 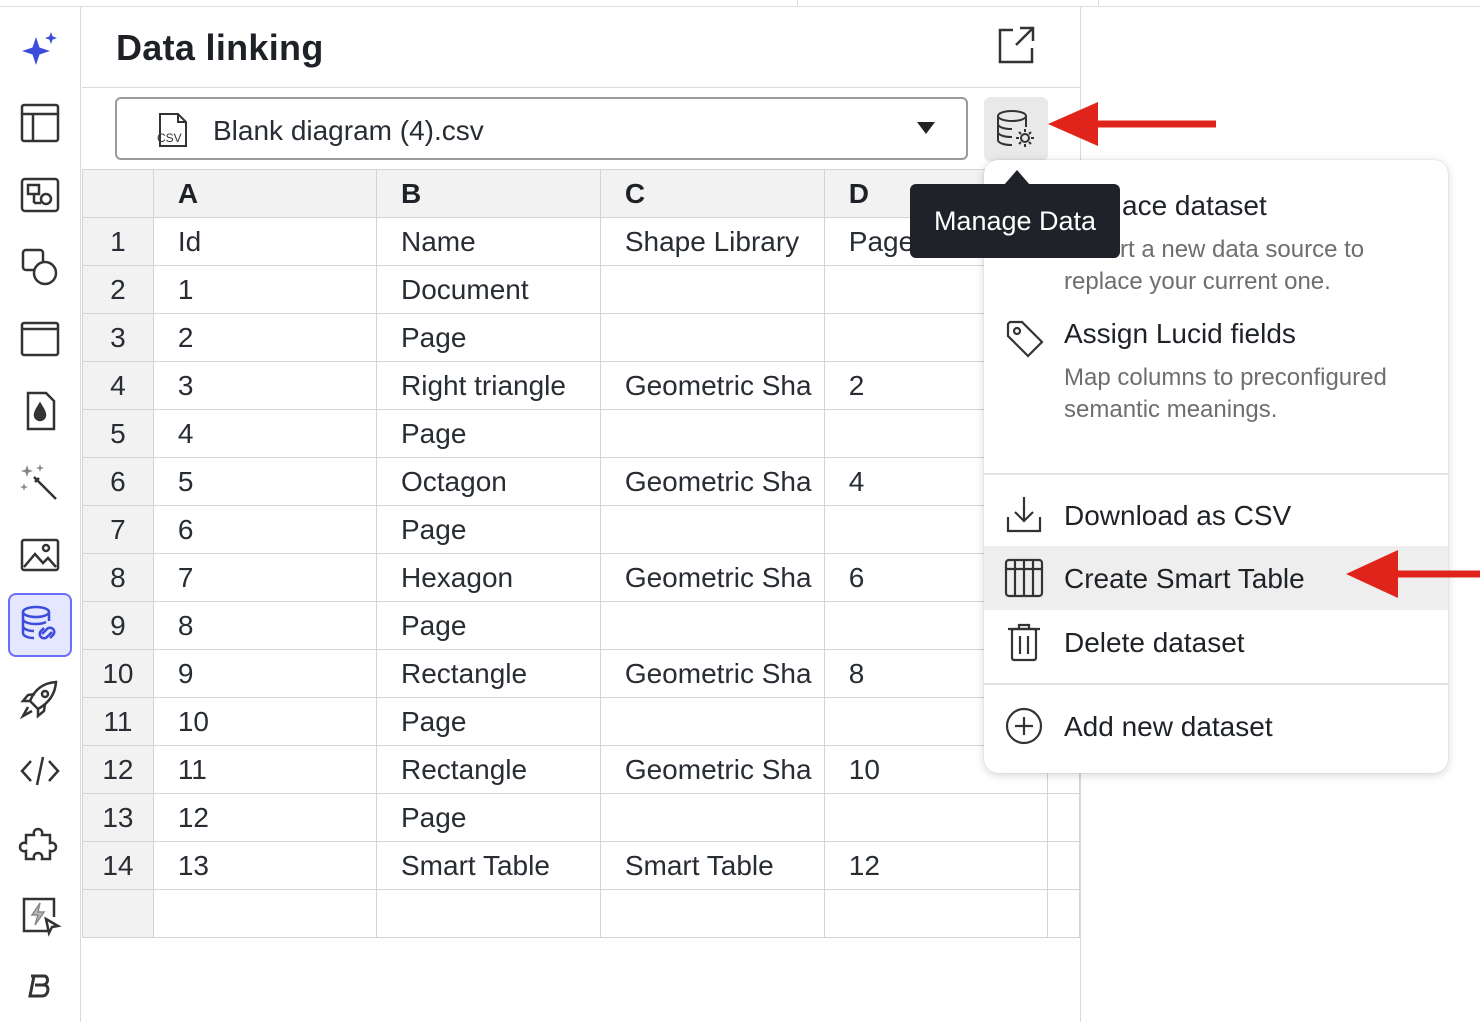 I want to click on row-number: 5, so click(x=118, y=433).